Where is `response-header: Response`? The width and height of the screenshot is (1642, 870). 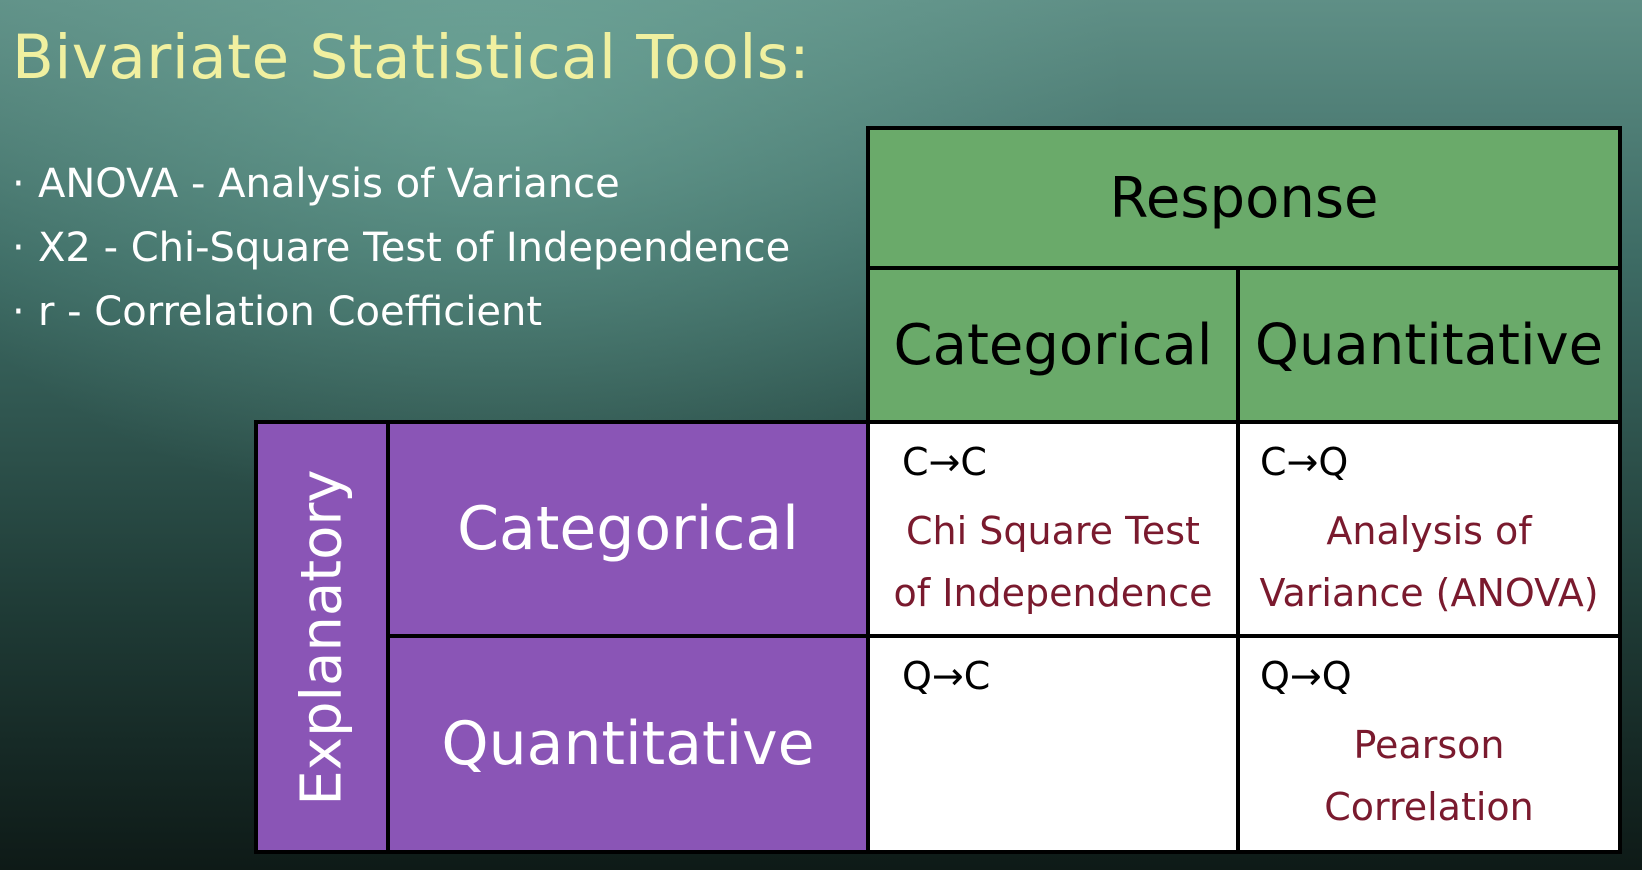 response-header: Response is located at coordinates (1244, 198).